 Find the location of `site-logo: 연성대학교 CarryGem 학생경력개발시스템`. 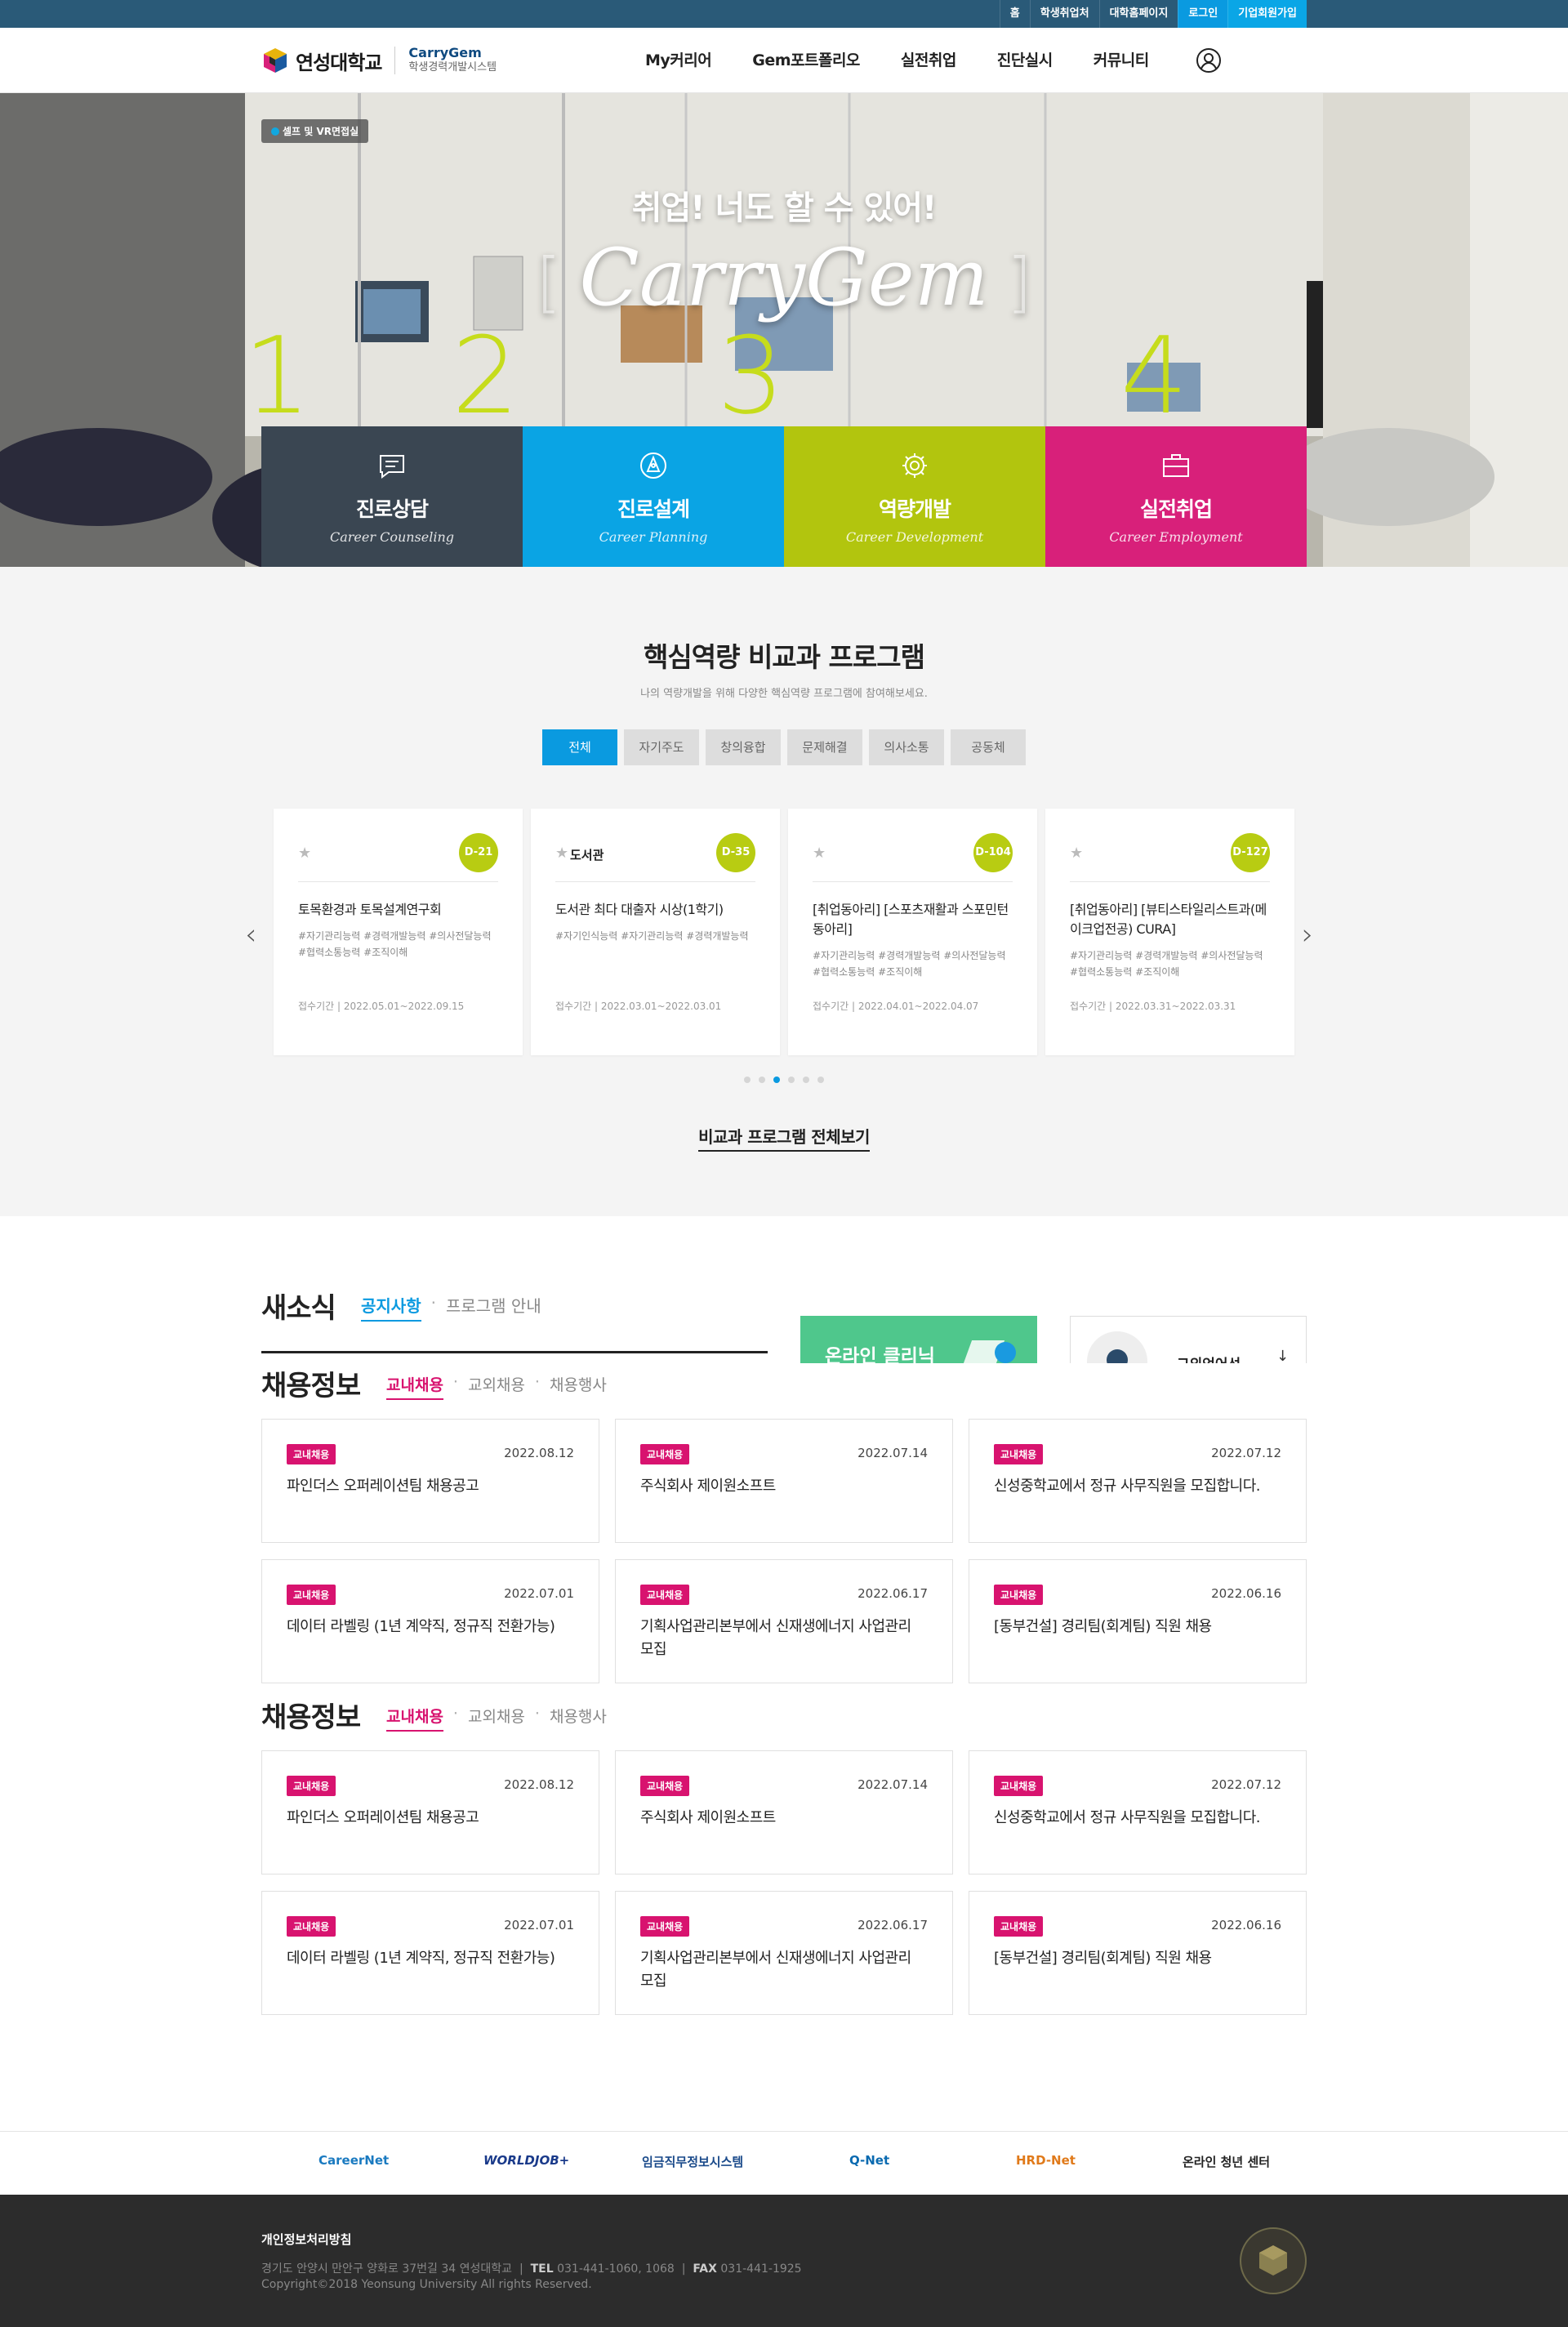

site-logo: 연성대학교 CarryGem 학생경력개발시스템 is located at coordinates (379, 60).